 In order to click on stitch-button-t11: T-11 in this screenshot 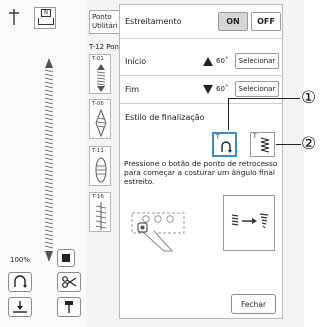, I will do `click(100, 166)`.